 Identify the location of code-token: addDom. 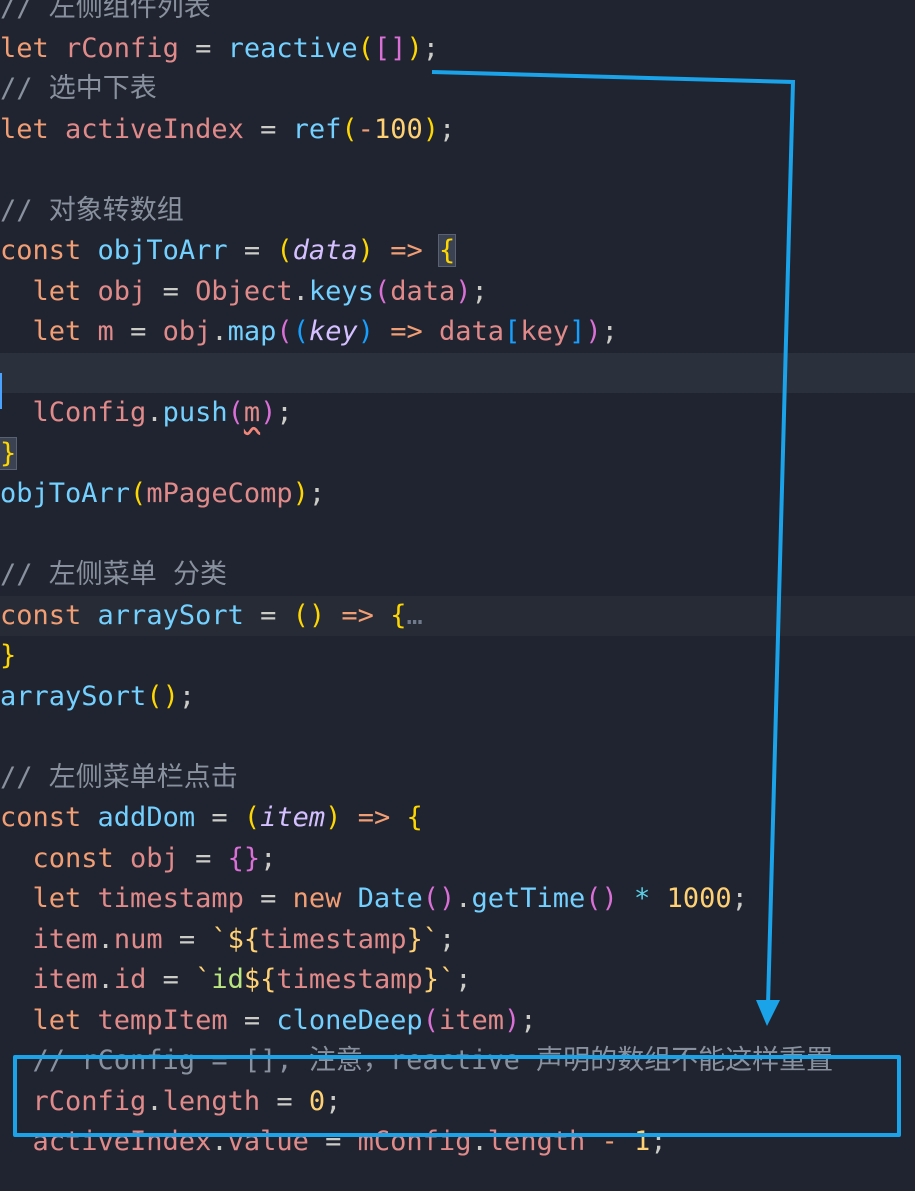
(146, 817).